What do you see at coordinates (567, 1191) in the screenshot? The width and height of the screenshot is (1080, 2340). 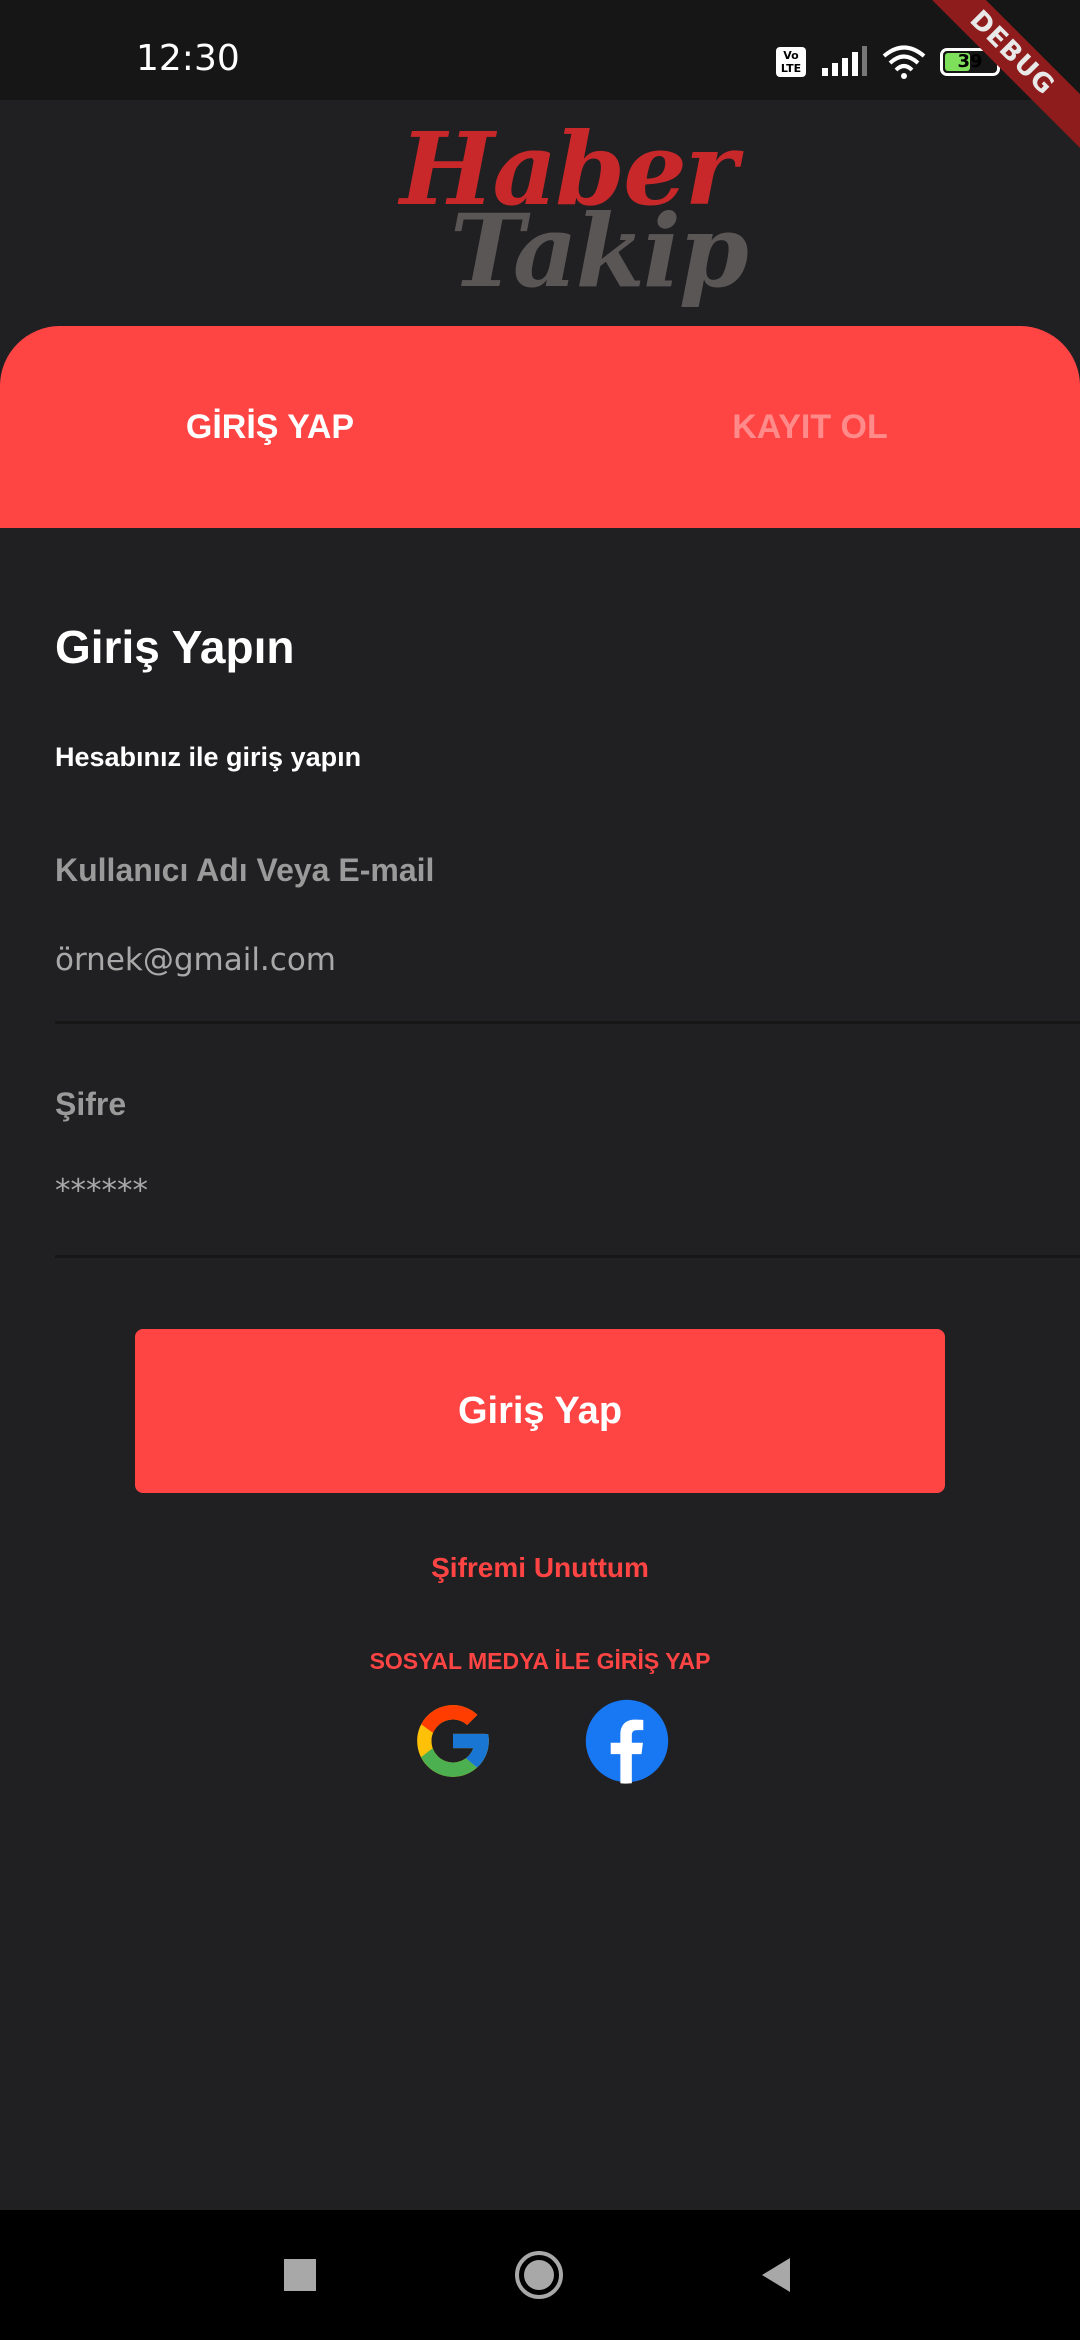 I see `password-input` at bounding box center [567, 1191].